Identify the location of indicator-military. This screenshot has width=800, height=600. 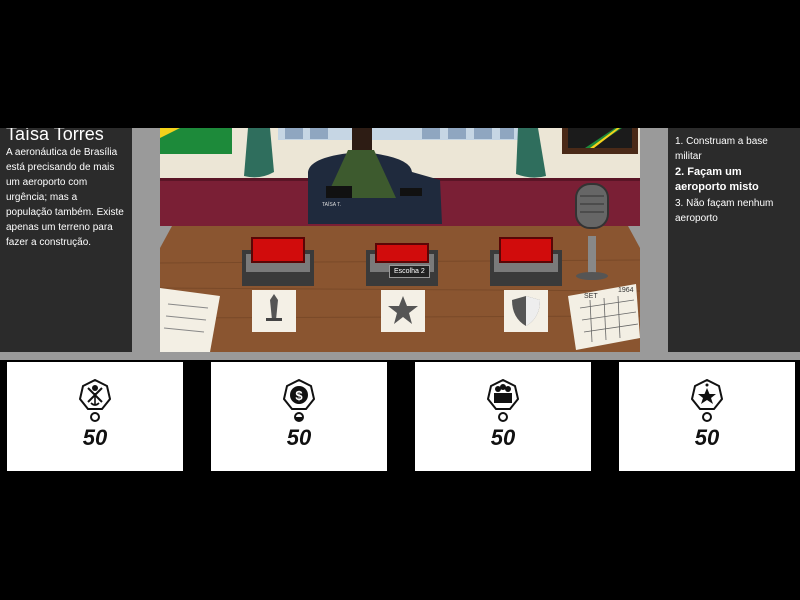
(95, 417).